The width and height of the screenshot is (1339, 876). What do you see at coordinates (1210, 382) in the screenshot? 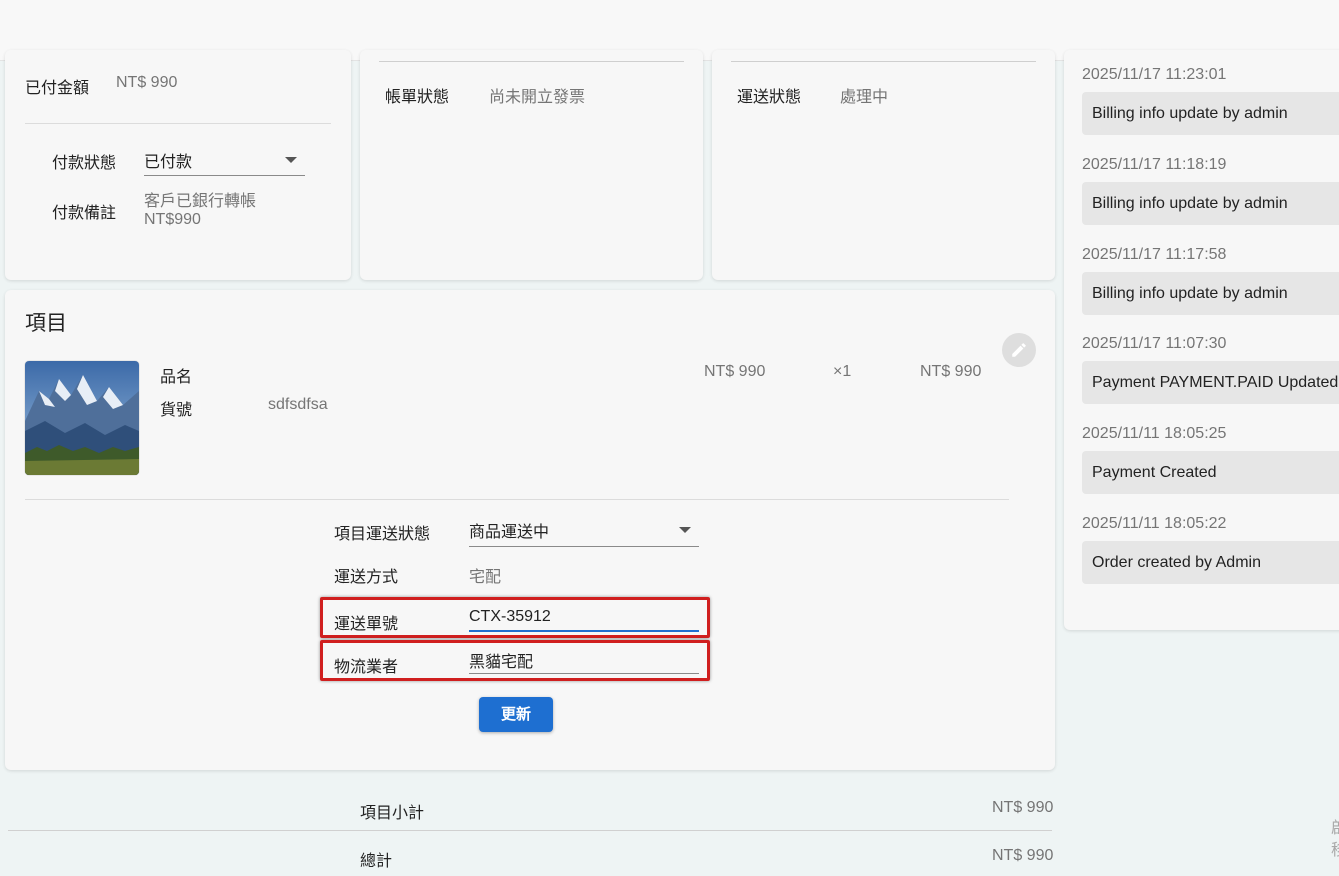
I see `history-entry: Payment PAYMENT.PAID Updated` at bounding box center [1210, 382].